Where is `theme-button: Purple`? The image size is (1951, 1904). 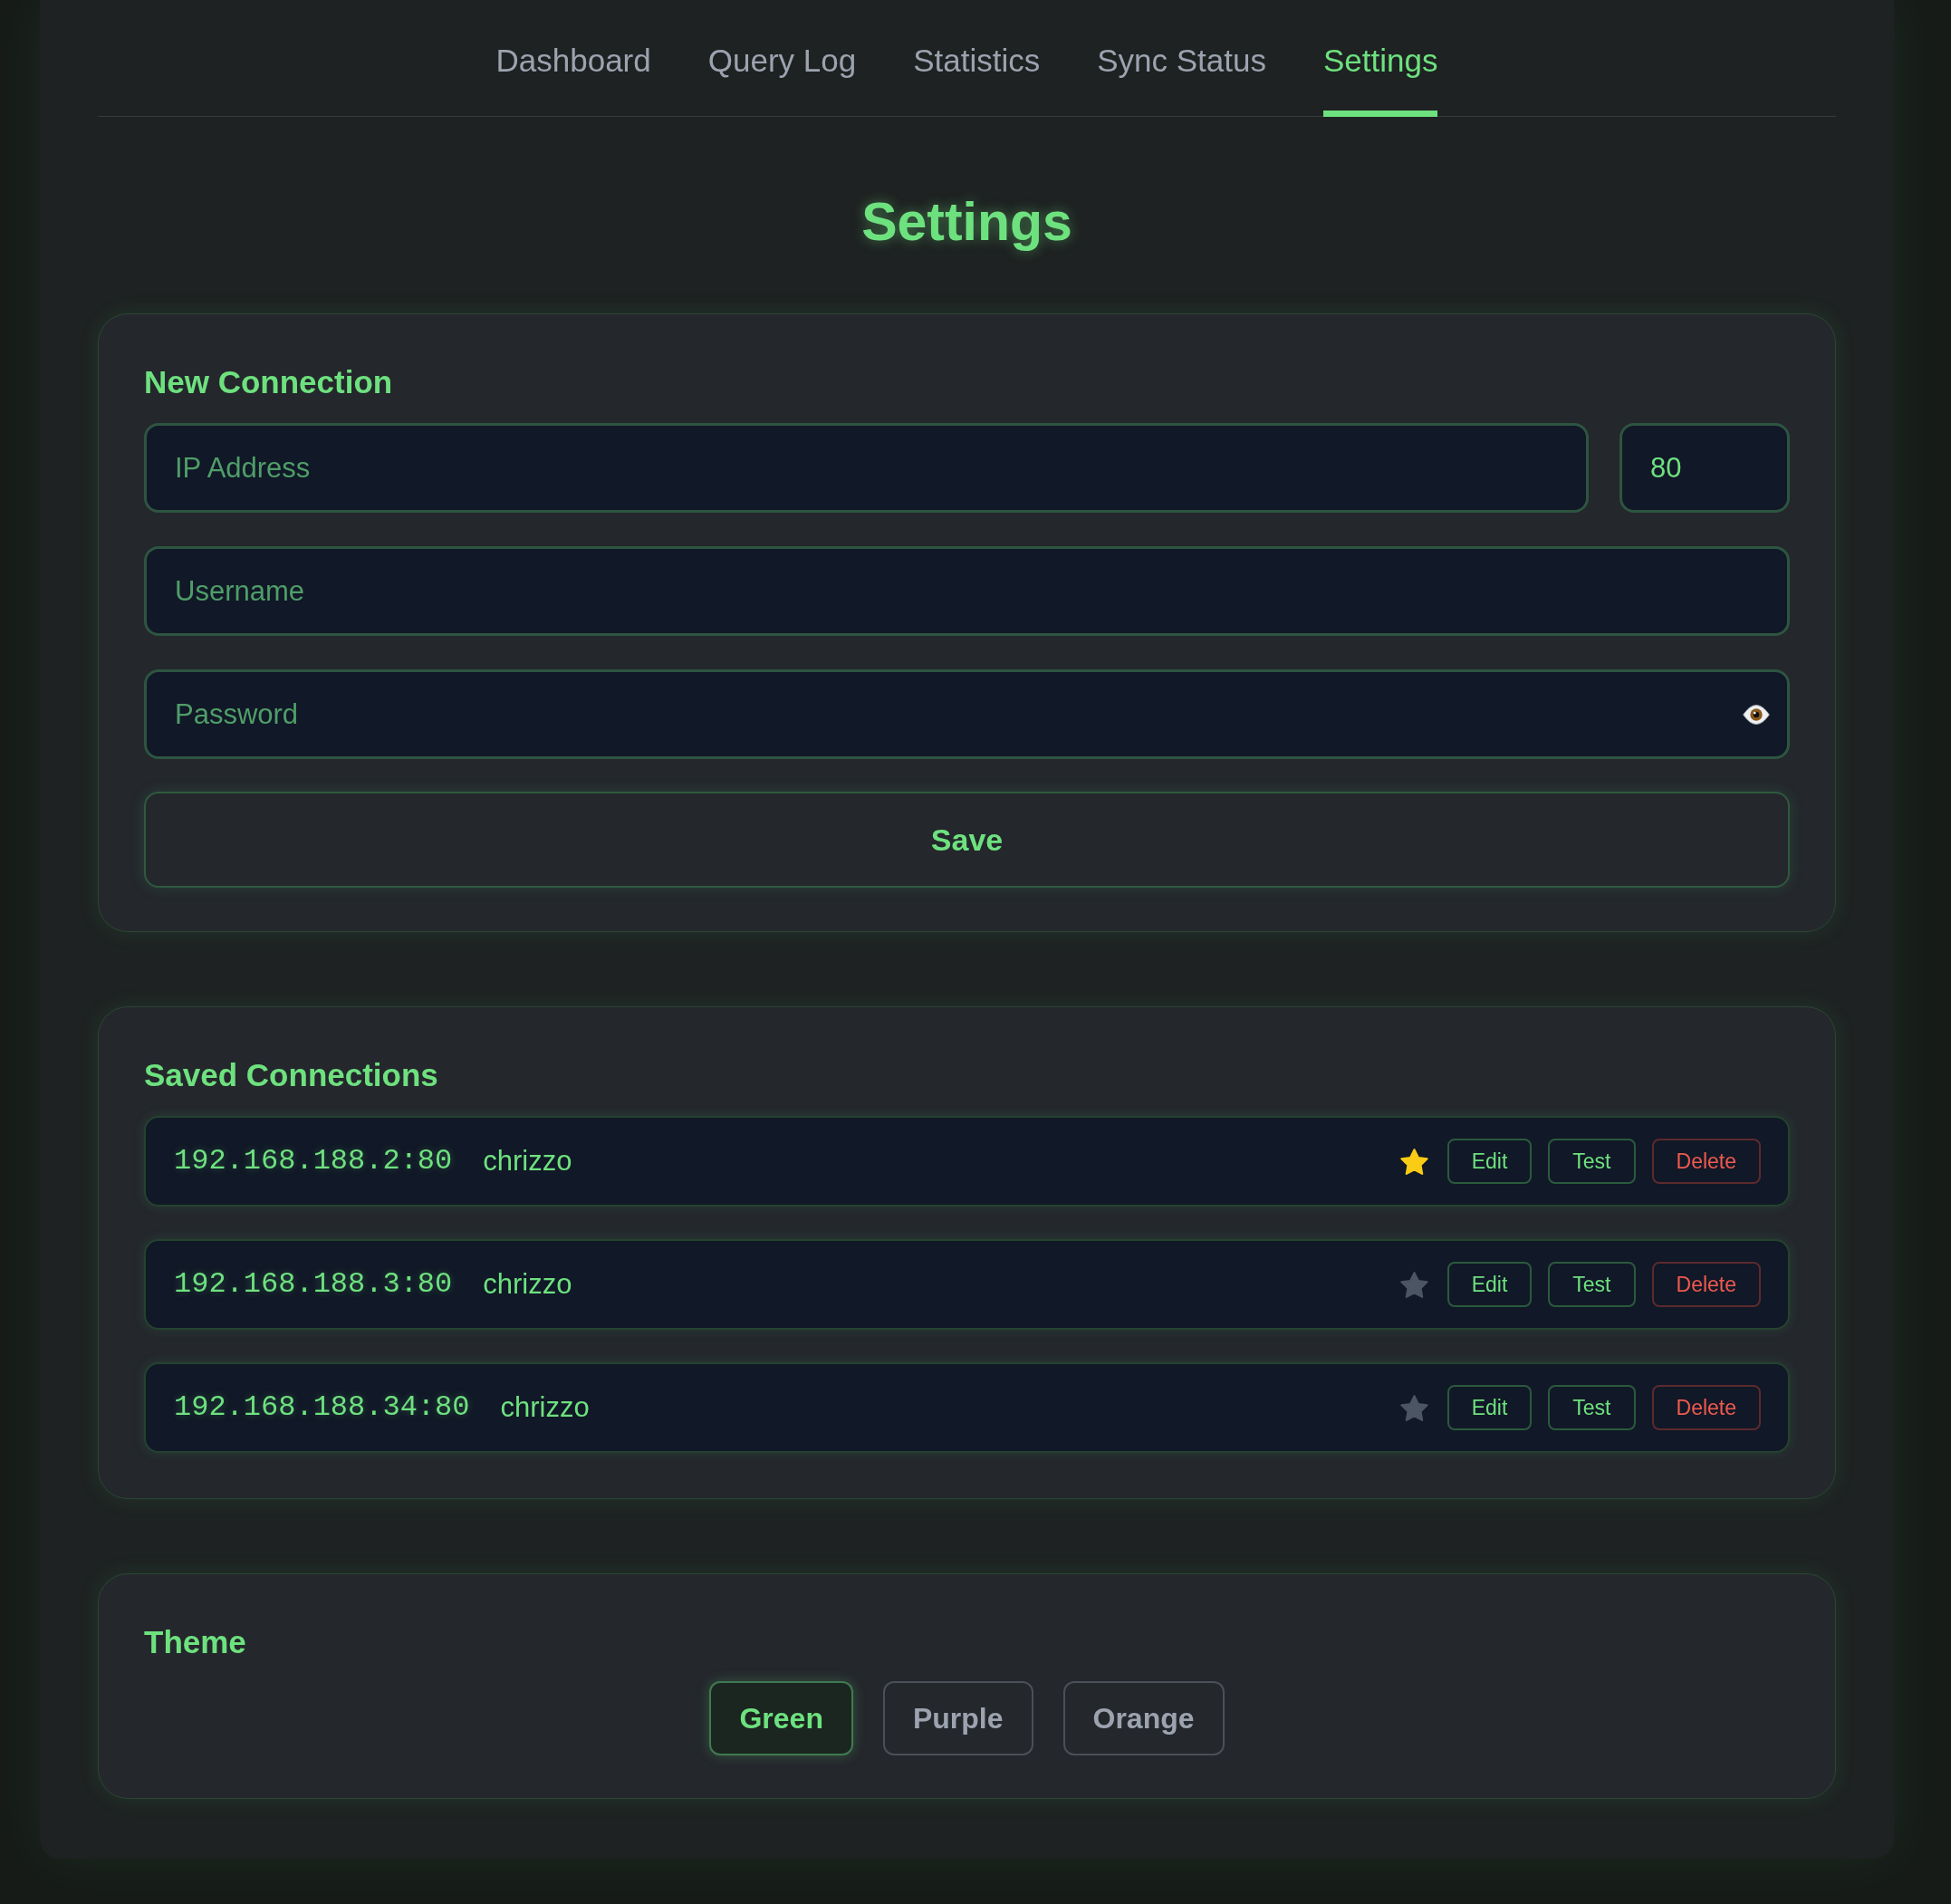 theme-button: Purple is located at coordinates (958, 1718).